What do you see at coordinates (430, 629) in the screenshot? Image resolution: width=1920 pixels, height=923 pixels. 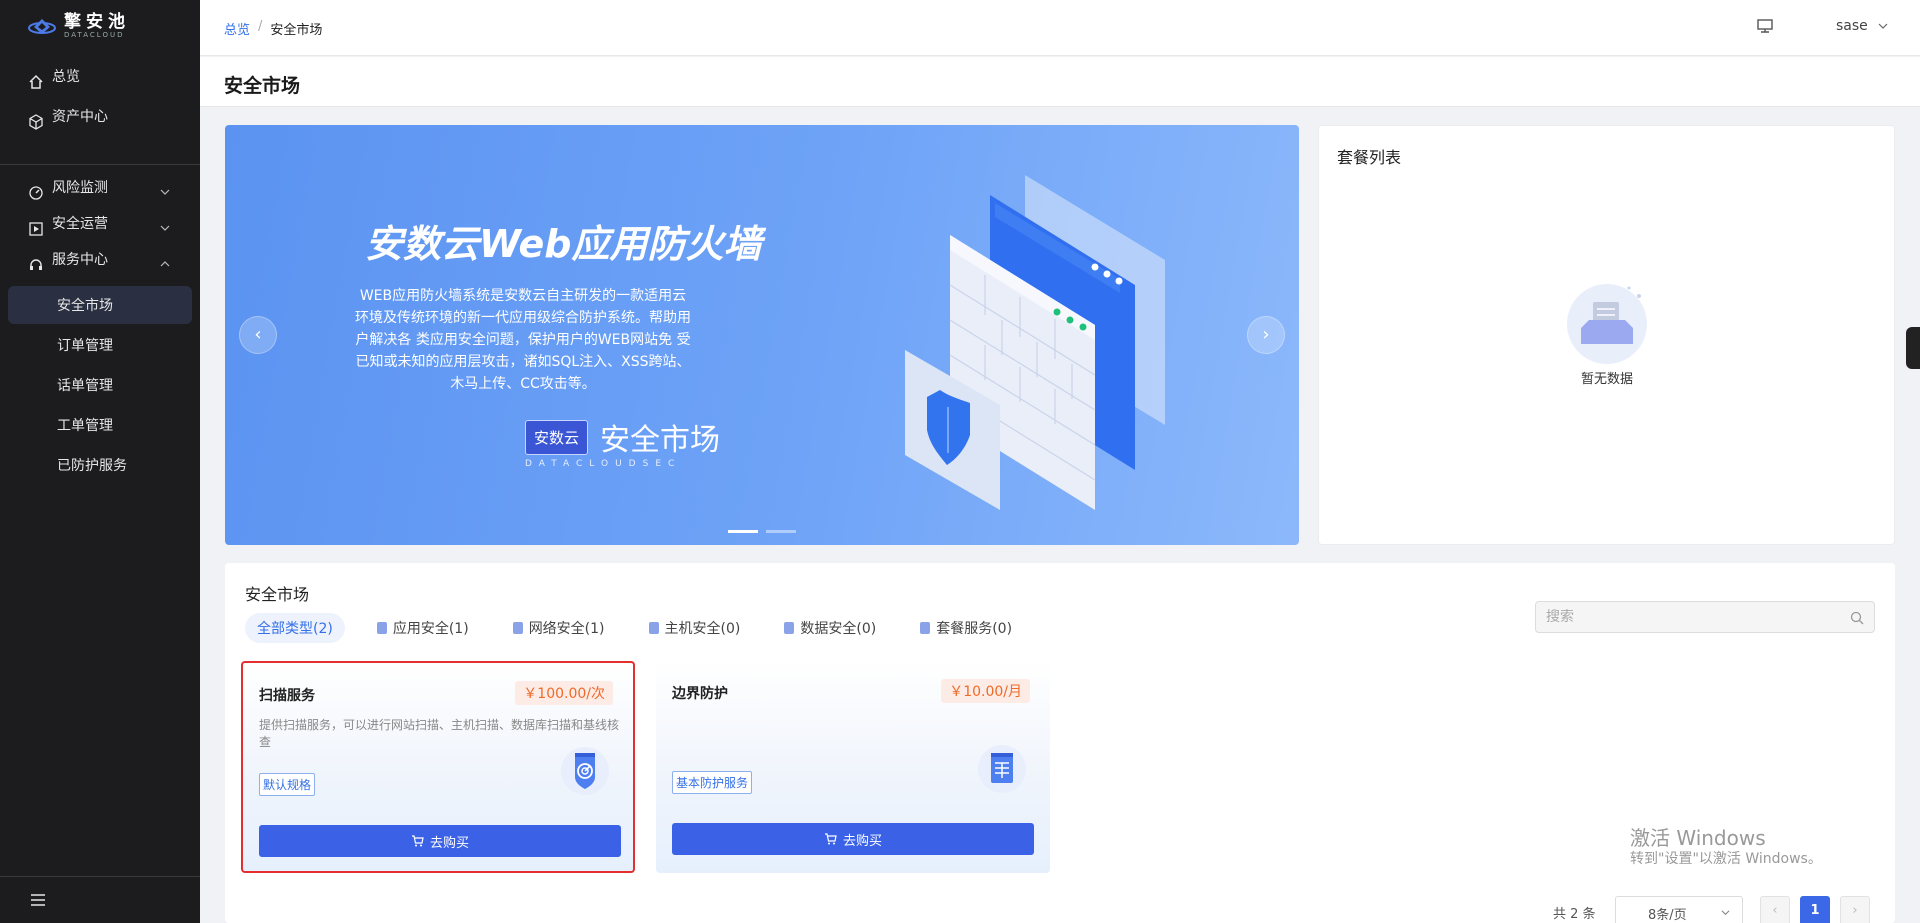 I see `tab-label: 应用安全(1)` at bounding box center [430, 629].